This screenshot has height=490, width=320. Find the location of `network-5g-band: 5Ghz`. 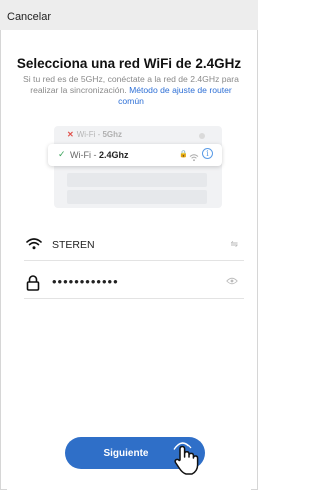

network-5g-band: 5Ghz is located at coordinates (112, 134).